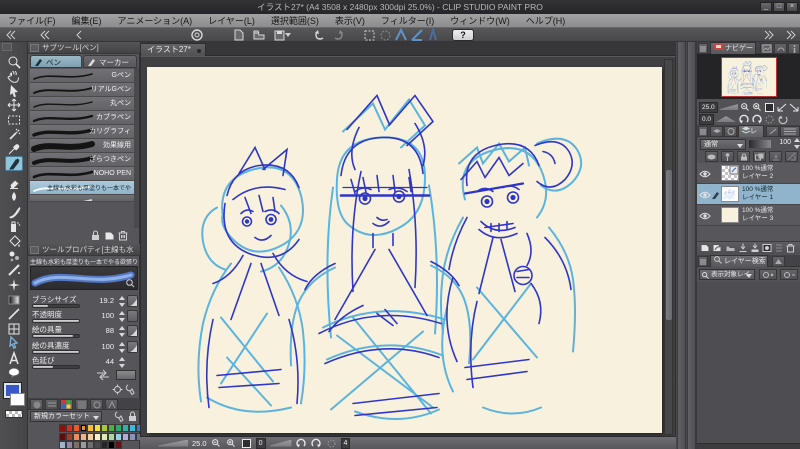  What do you see at coordinates (350, 21) in the screenshot?
I see `menu-item-6: 表示(V)` at bounding box center [350, 21].